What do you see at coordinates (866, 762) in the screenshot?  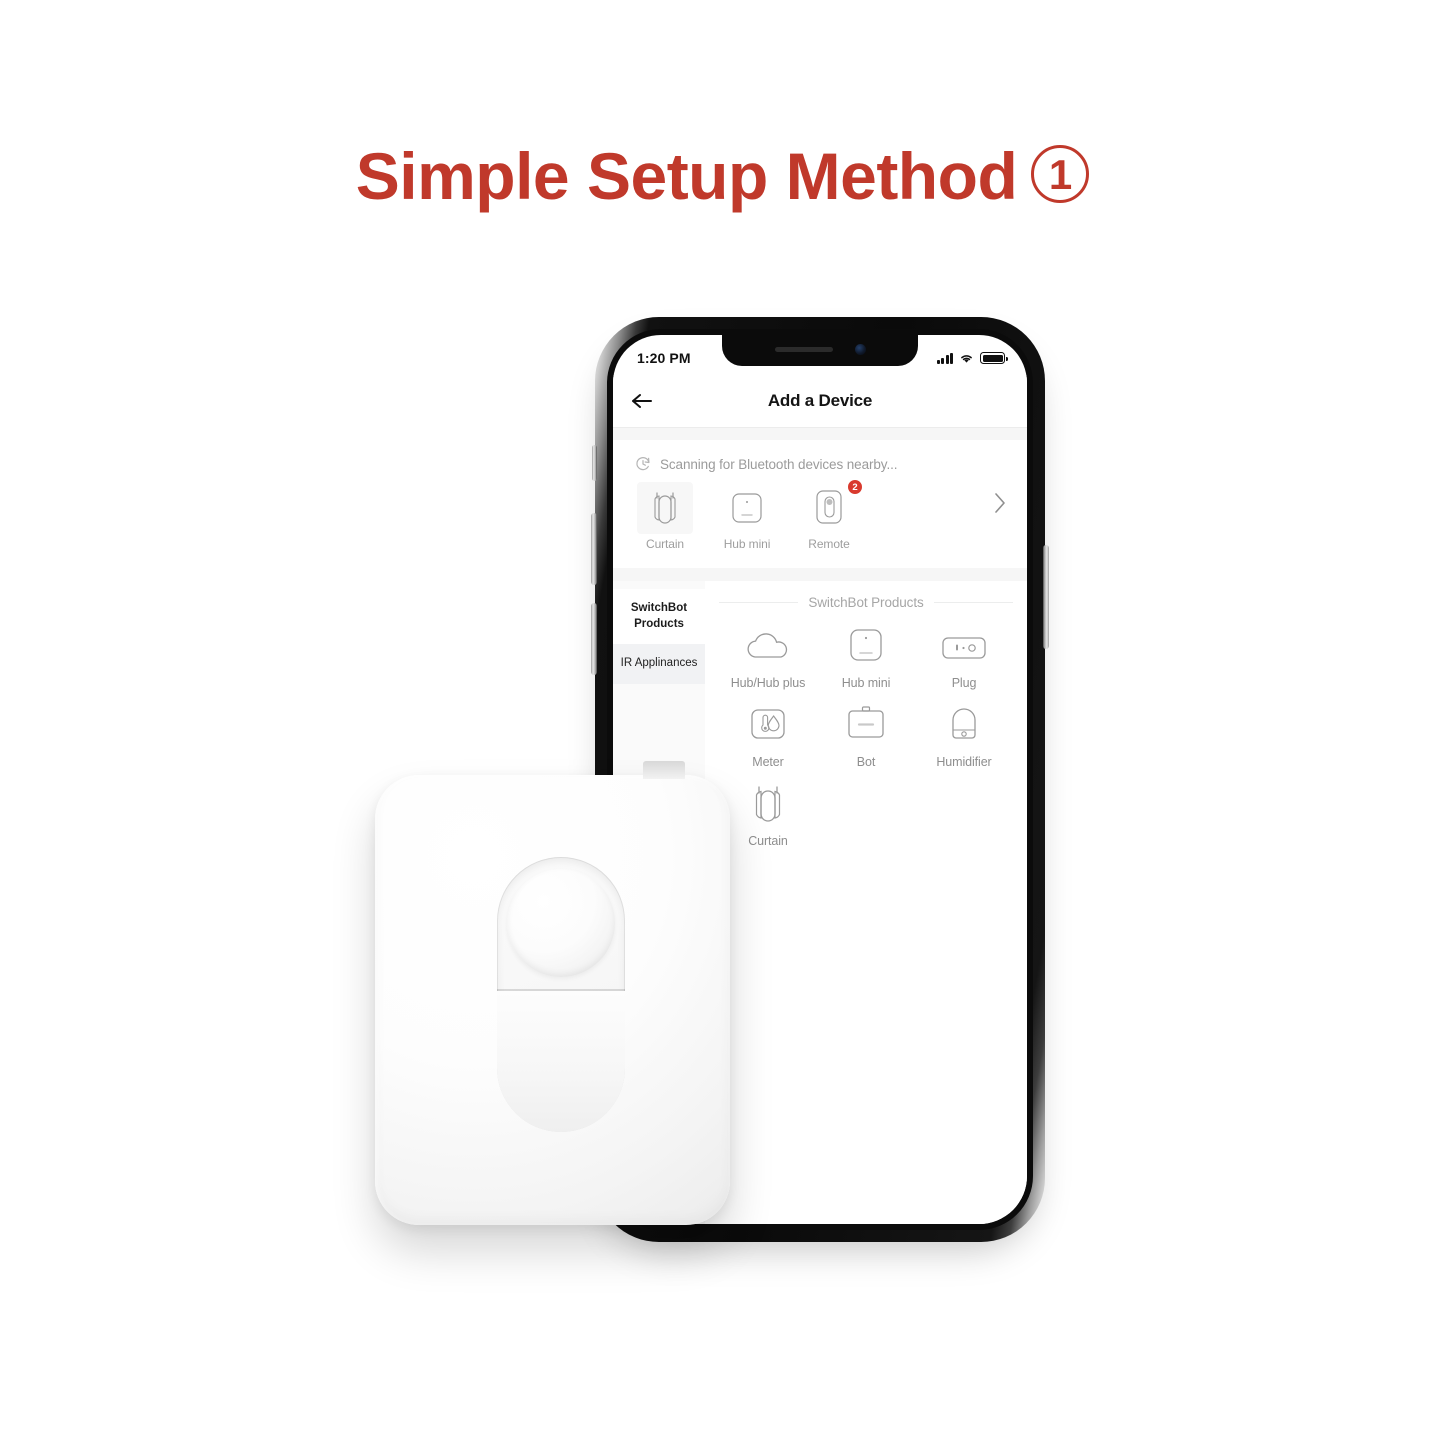 I see `product-label: Bot` at bounding box center [866, 762].